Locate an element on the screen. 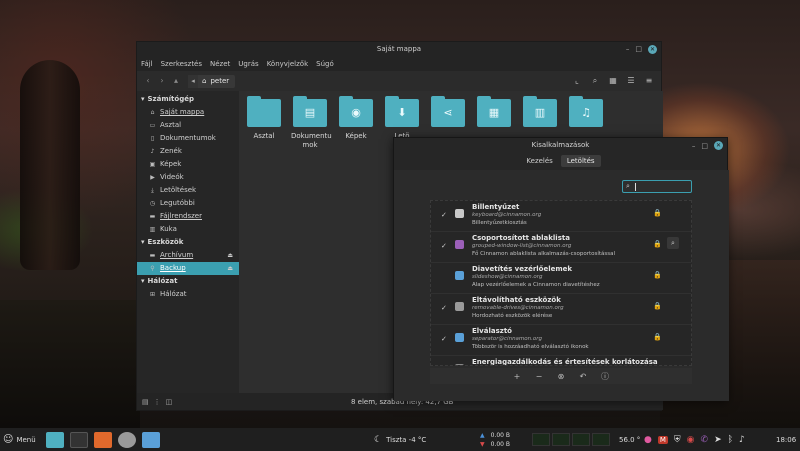  sidebar-item-recent: ◷ Legutóbbi is located at coordinates (188, 203).